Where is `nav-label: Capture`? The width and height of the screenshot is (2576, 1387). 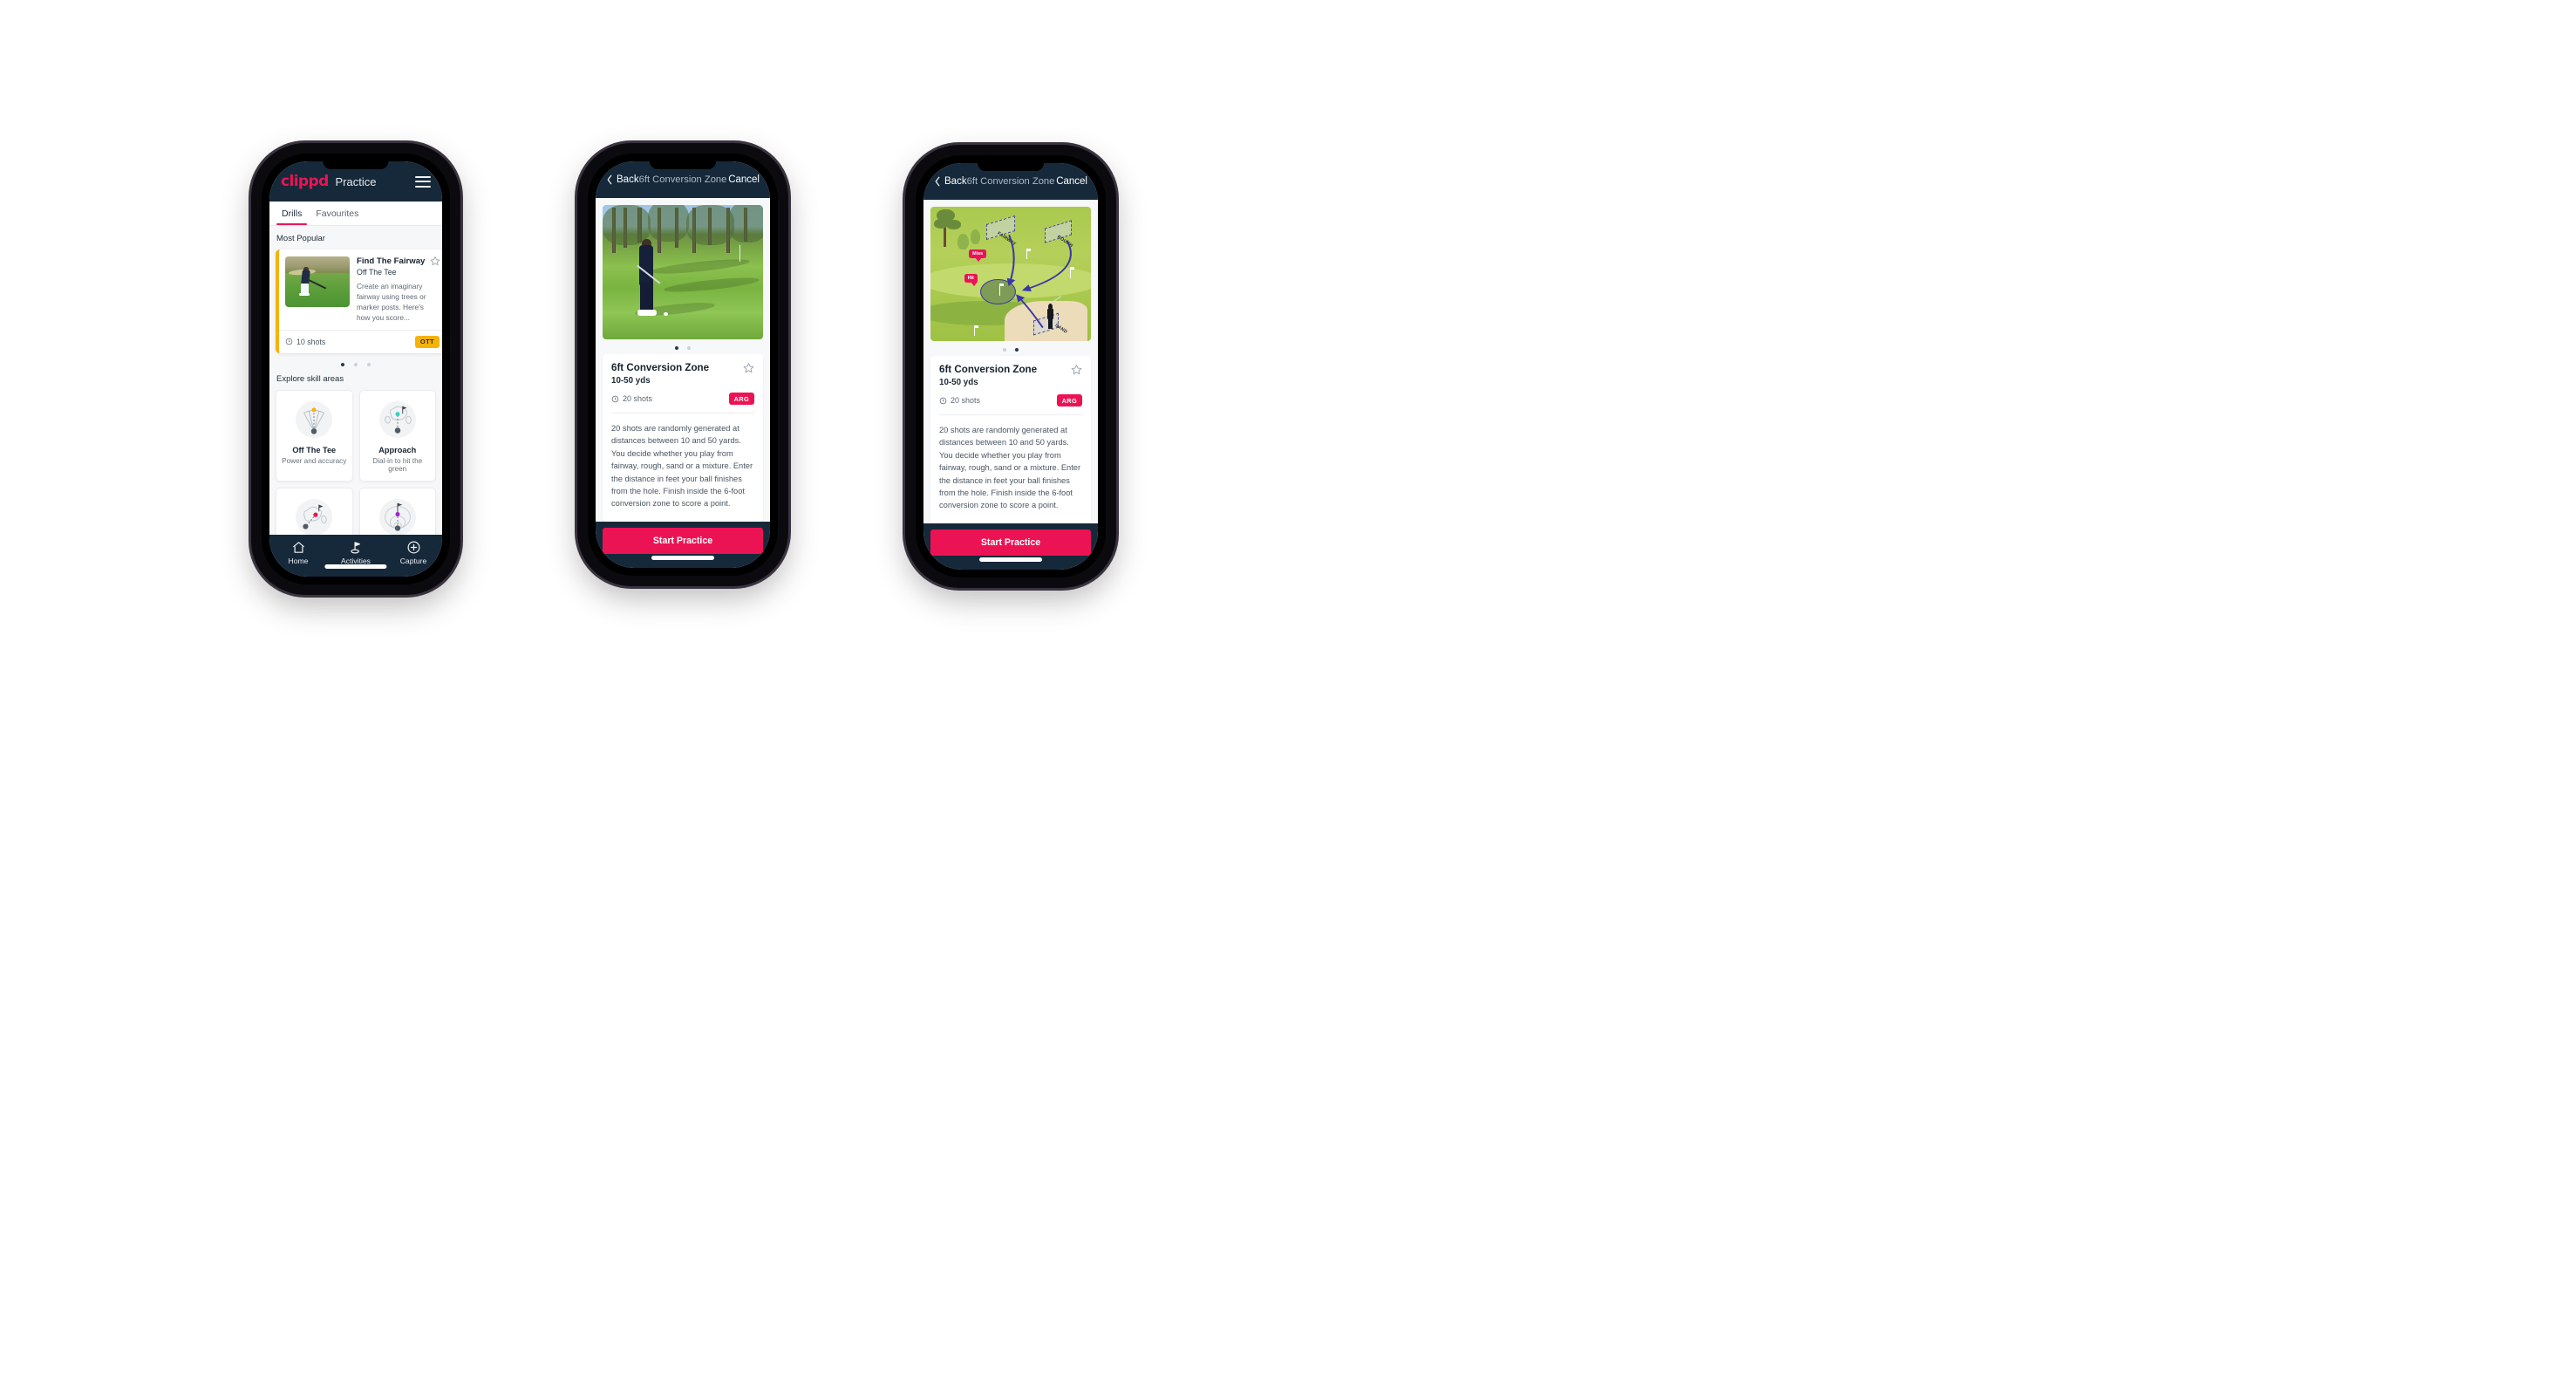
nav-label: Capture is located at coordinates (413, 561).